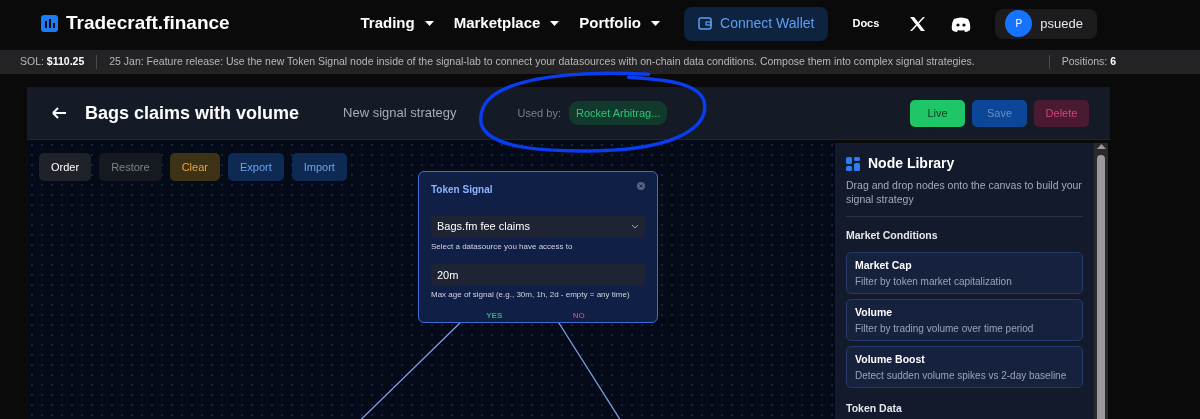 The height and width of the screenshot is (419, 1200). What do you see at coordinates (538, 274) in the screenshot?
I see `max-age-field: 20m` at bounding box center [538, 274].